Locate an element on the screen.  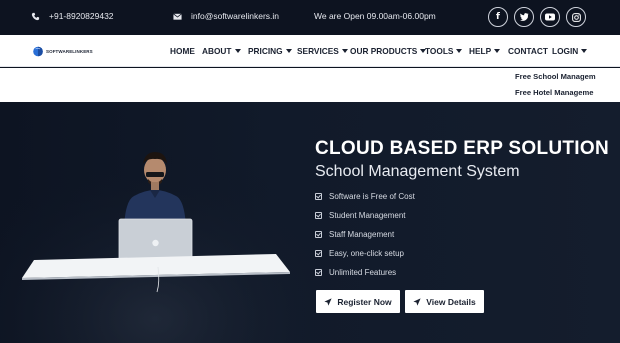
list-item: Easy, one-click setup is located at coordinates (359, 253).